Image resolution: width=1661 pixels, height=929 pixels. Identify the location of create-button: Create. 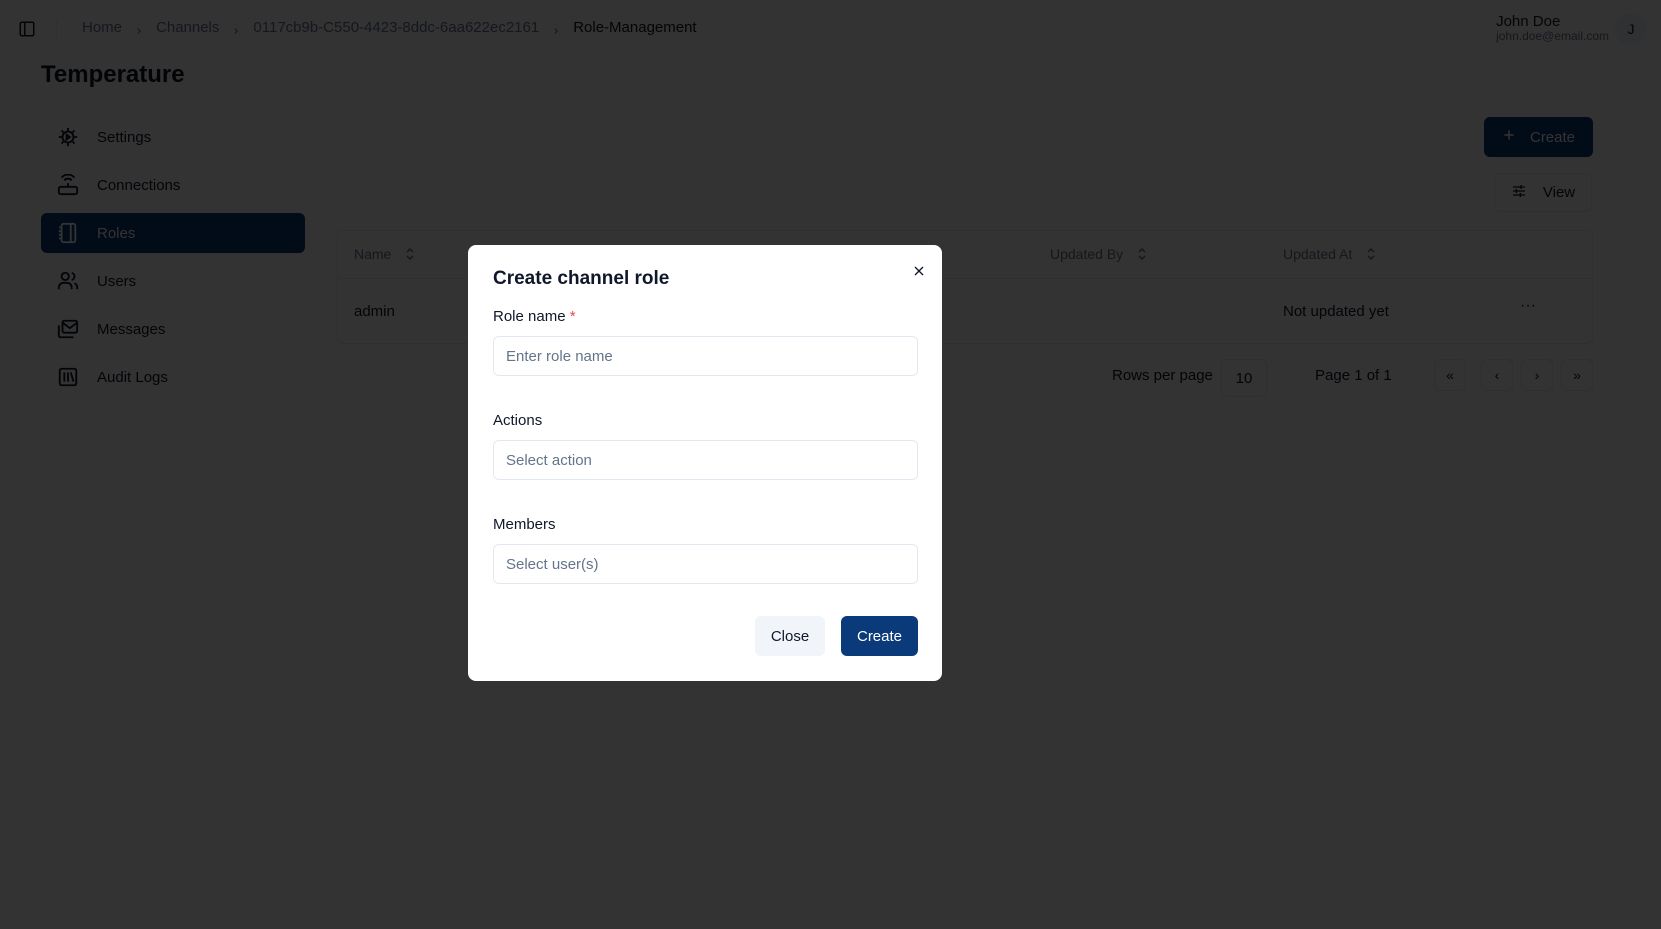
(879, 636).